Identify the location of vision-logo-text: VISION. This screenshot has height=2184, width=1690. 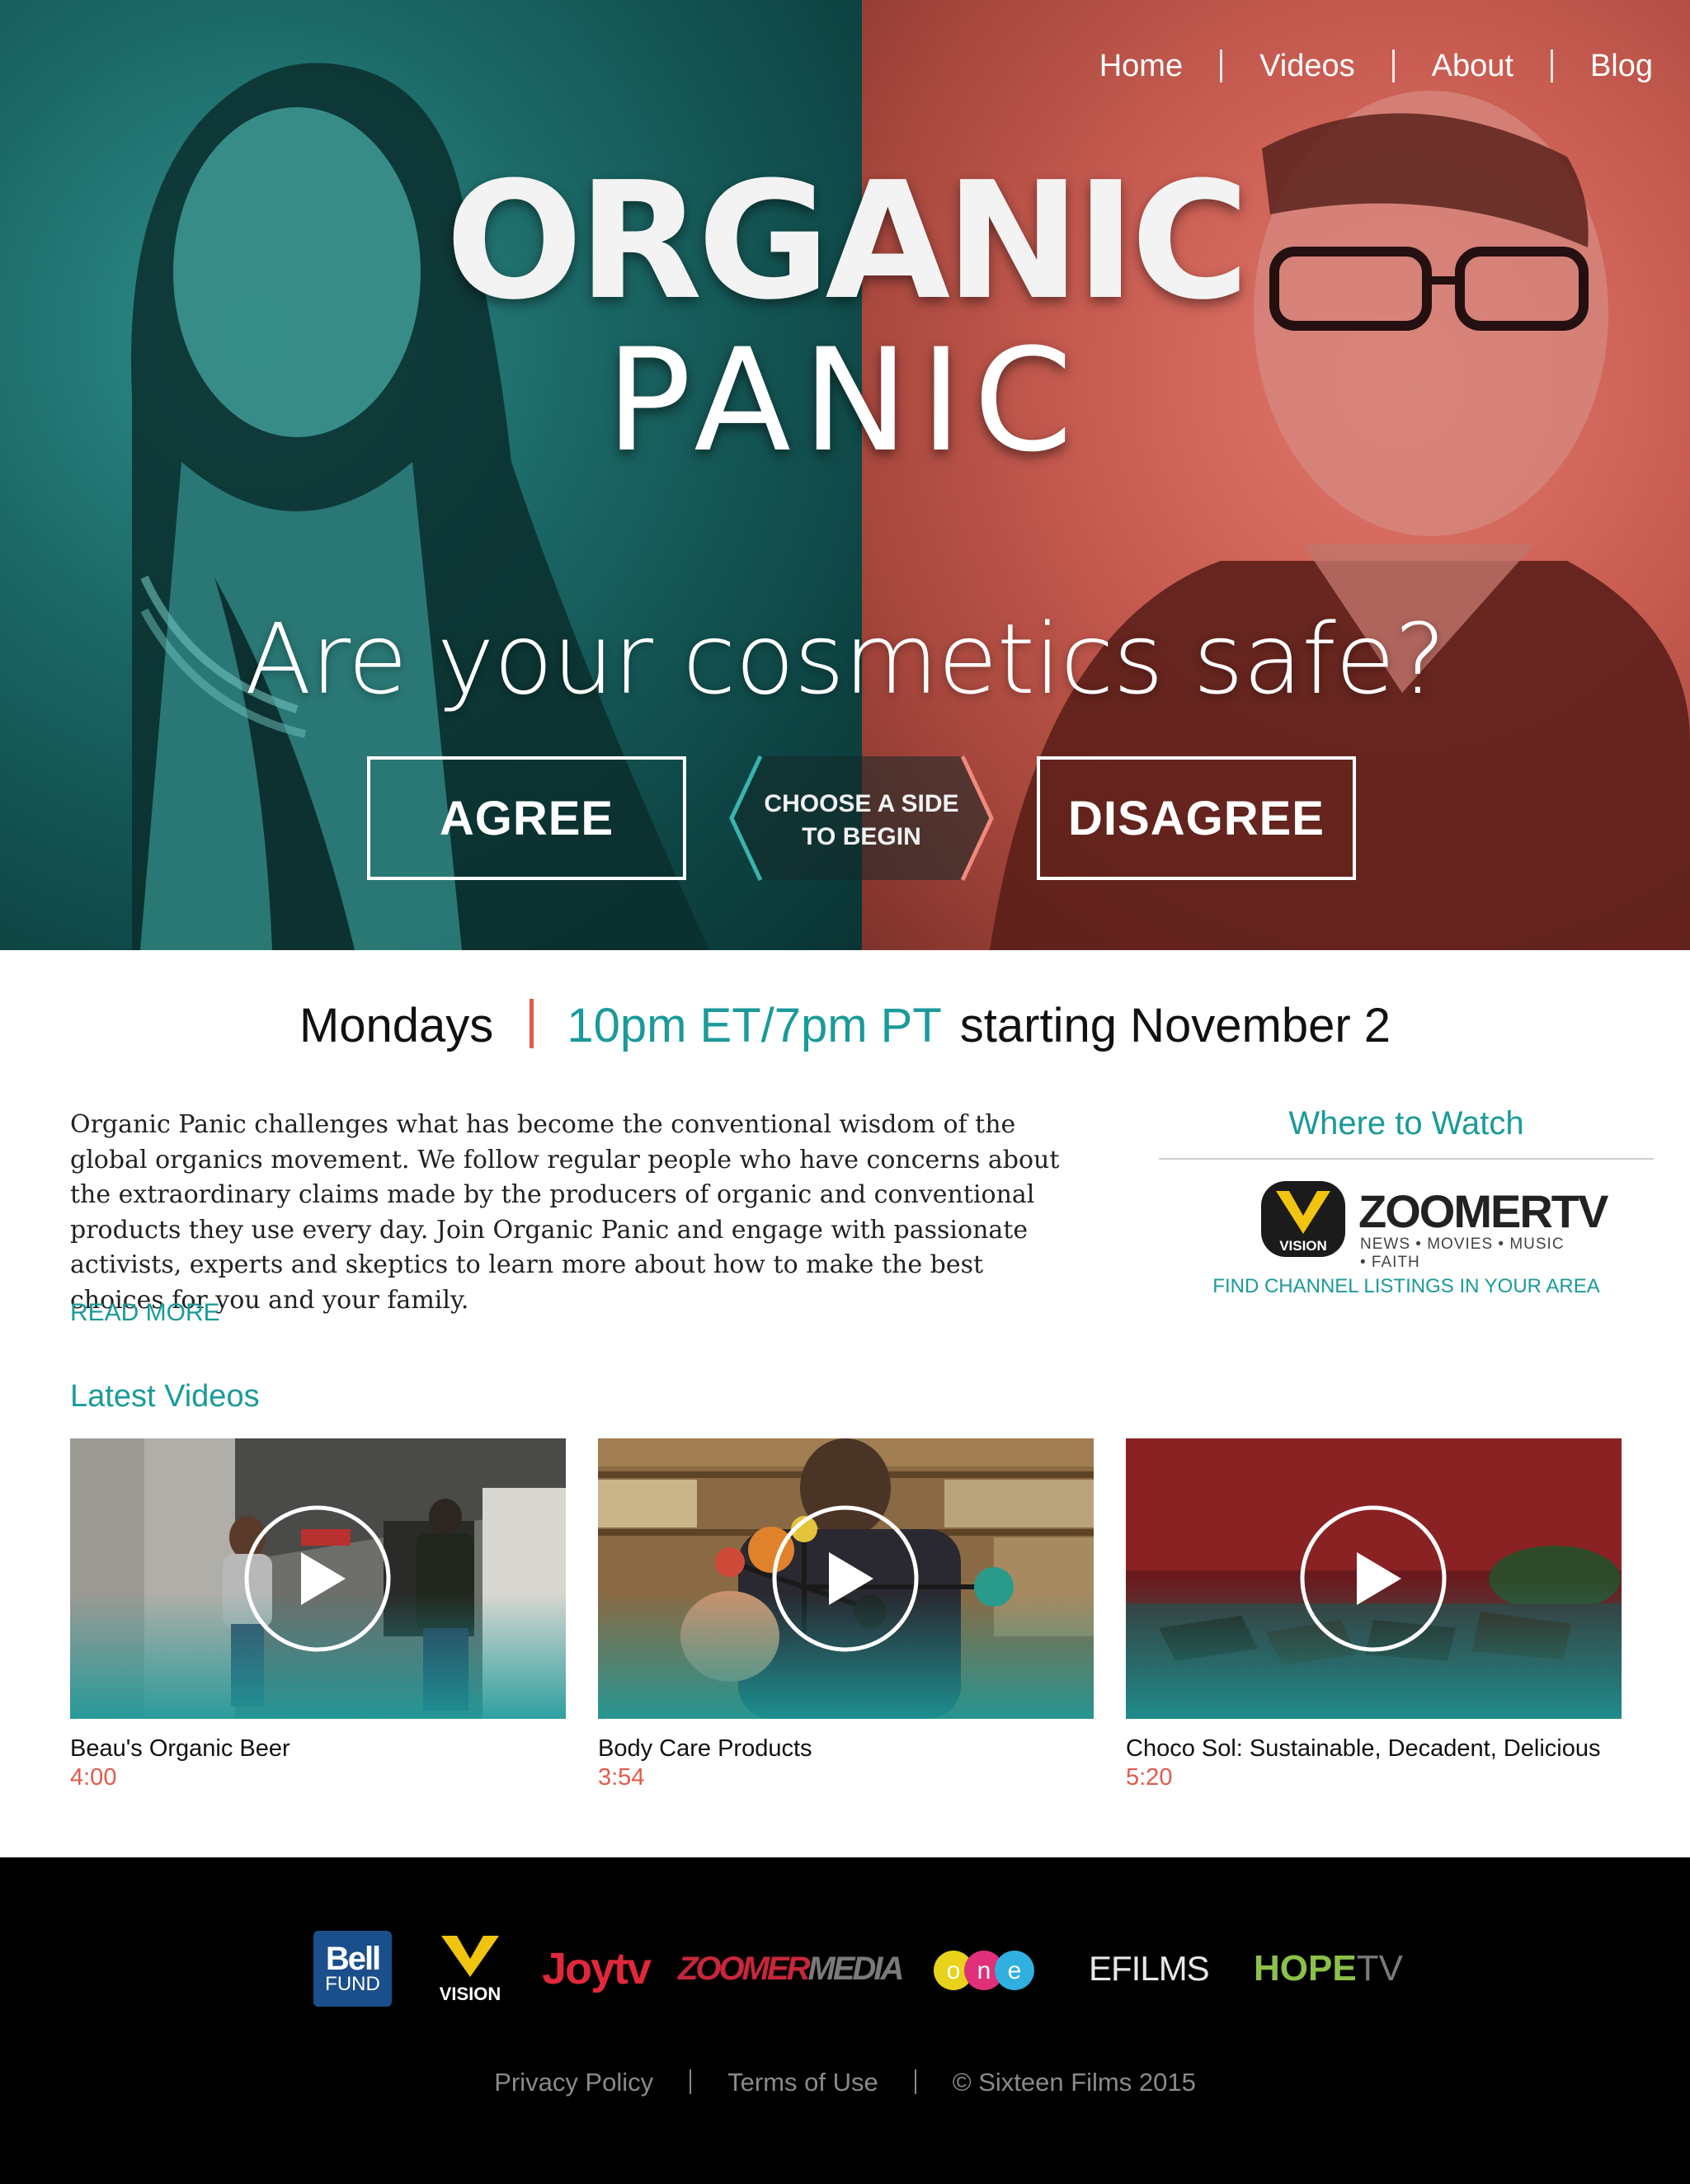
(470, 1994).